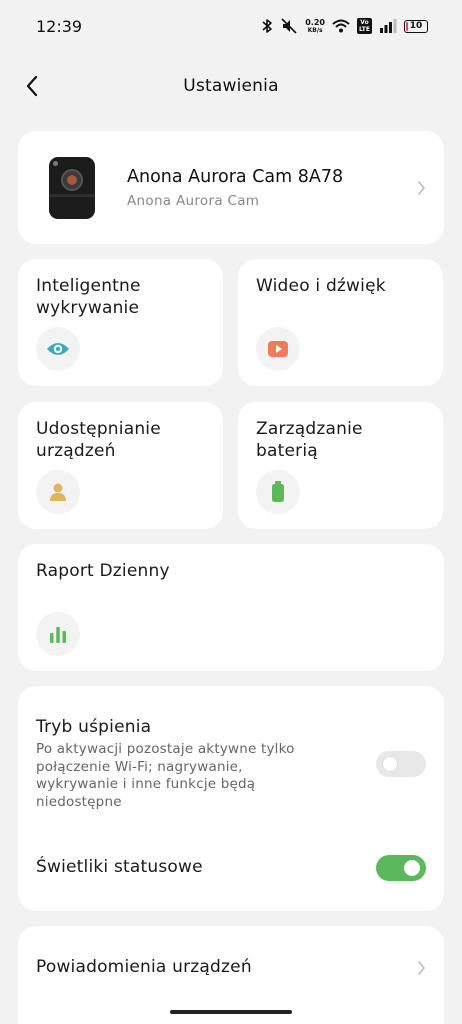 The image size is (462, 1024). I want to click on bar-chart-icon, so click(58, 634).